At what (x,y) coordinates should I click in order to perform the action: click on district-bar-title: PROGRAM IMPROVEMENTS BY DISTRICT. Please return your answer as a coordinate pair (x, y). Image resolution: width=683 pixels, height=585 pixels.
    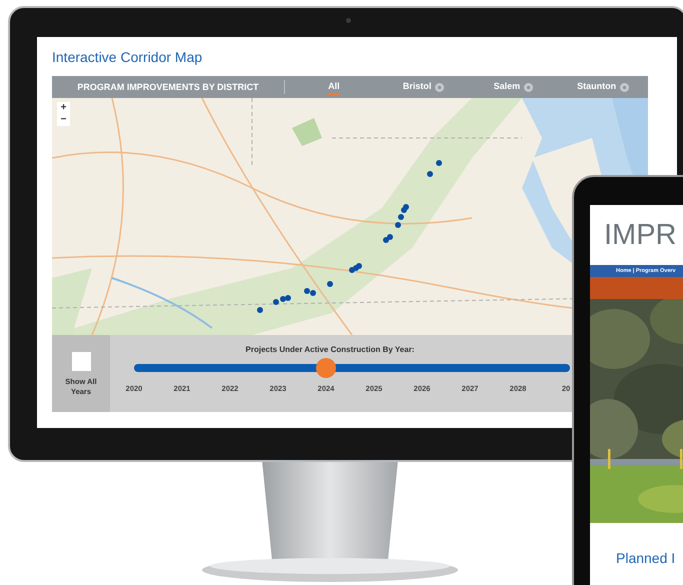
    Looking at the image, I should click on (168, 87).